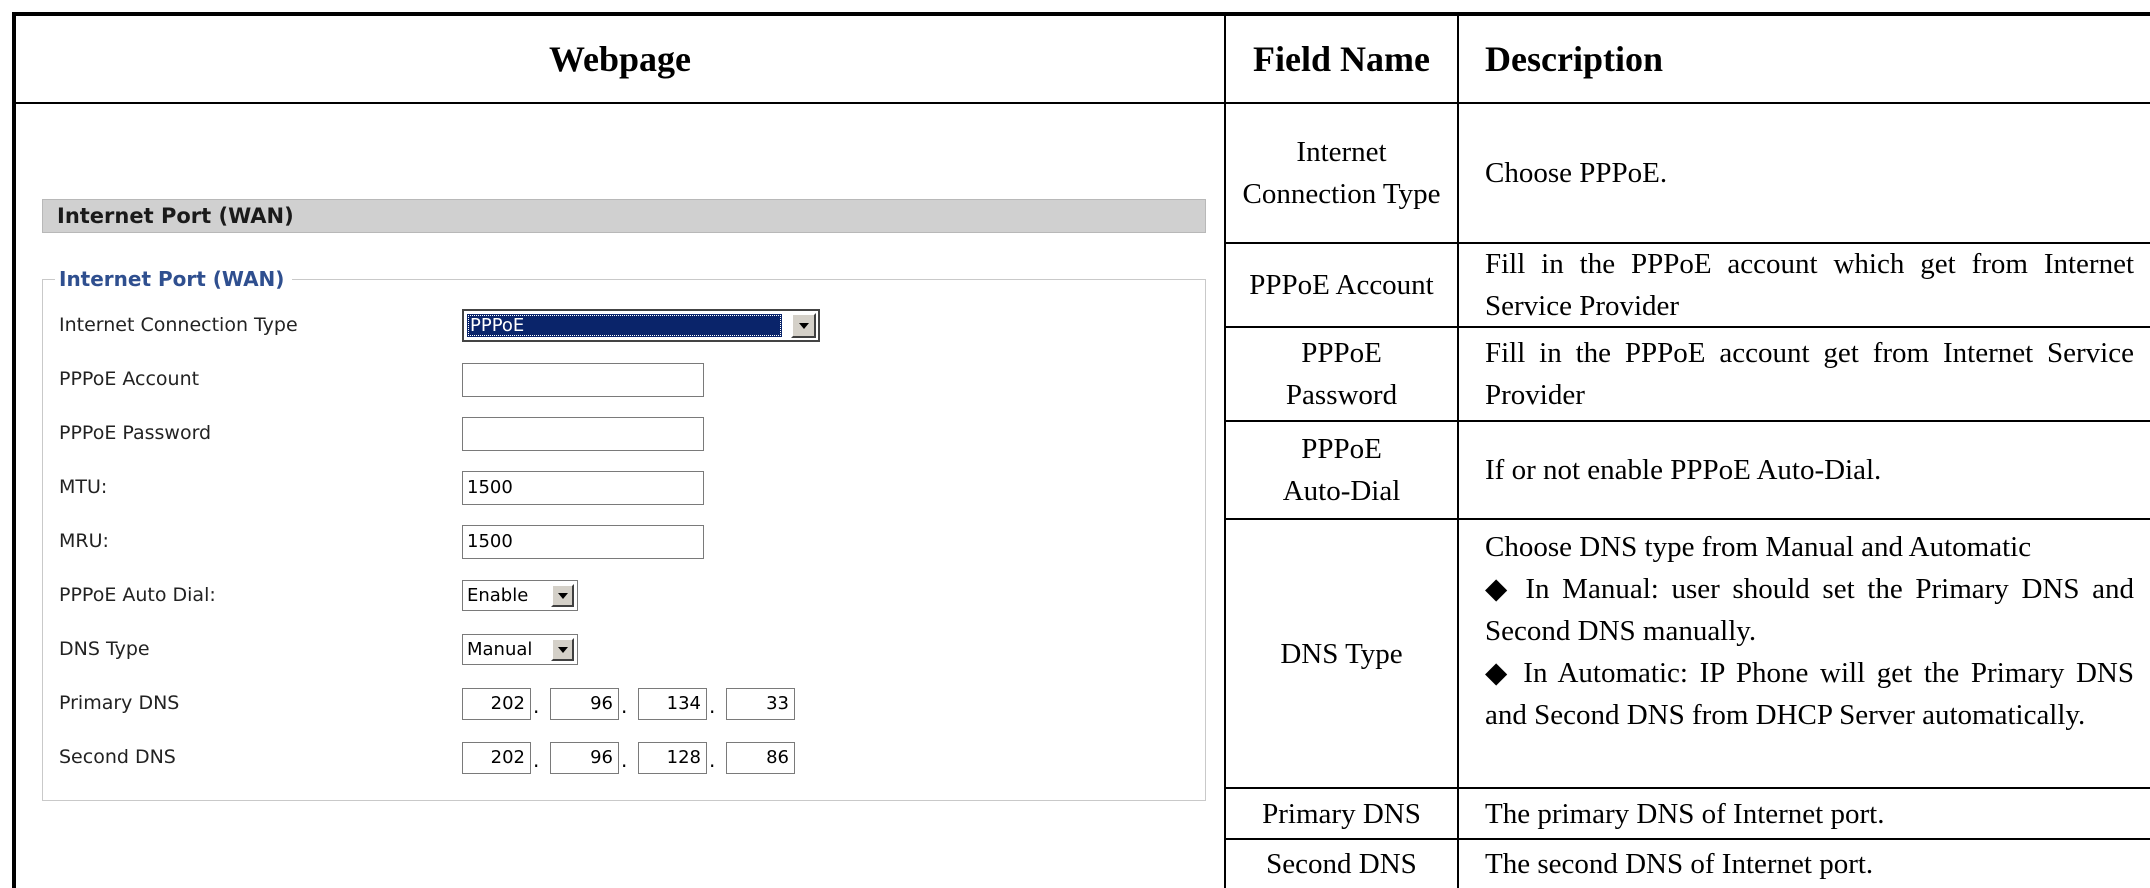 The height and width of the screenshot is (888, 2150). What do you see at coordinates (583, 434) in the screenshot?
I see `pppoe-password-input` at bounding box center [583, 434].